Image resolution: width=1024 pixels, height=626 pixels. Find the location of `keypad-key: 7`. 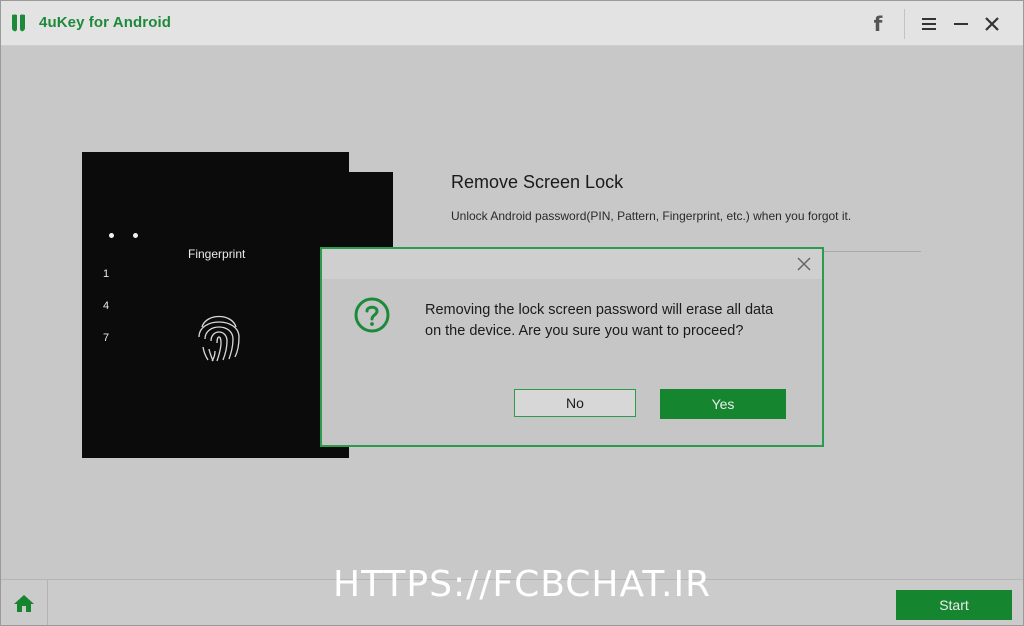

keypad-key: 7 is located at coordinates (106, 338).